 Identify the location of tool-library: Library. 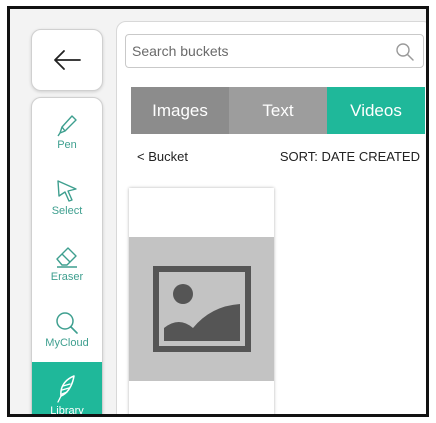
(67, 389).